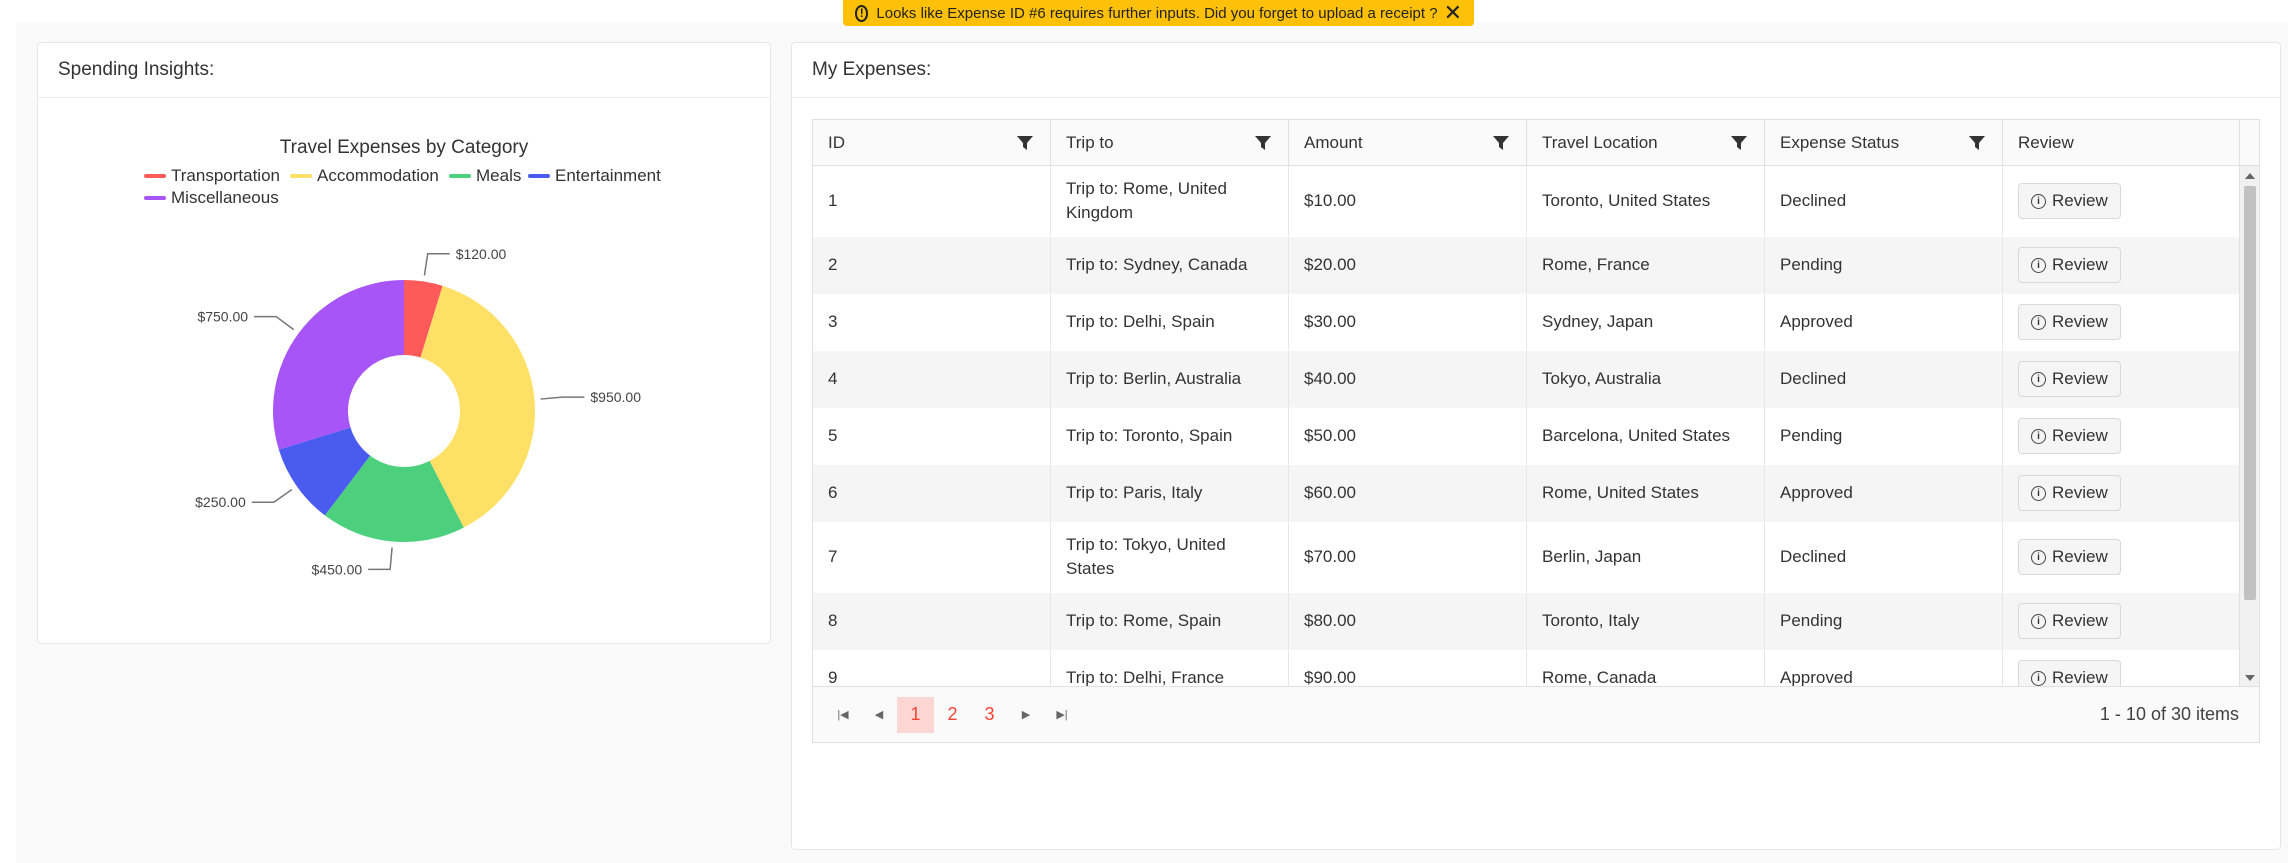 This screenshot has height=863, width=2288. Describe the element at coordinates (1884, 493) in the screenshot. I see `cell-expense-status: Approved` at that location.